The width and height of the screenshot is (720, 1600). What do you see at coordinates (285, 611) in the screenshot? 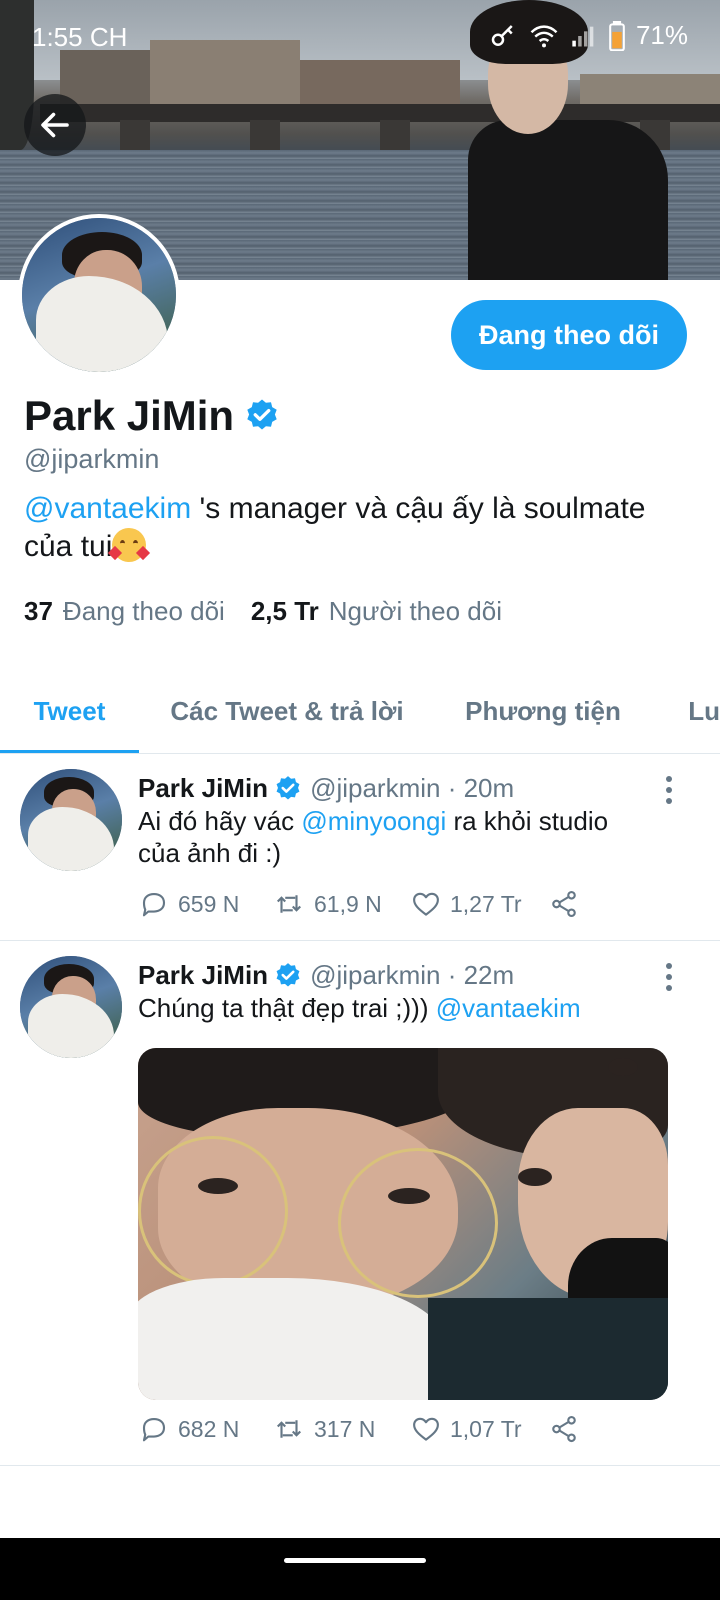
I see `followers-count: 2,5 Tr` at bounding box center [285, 611].